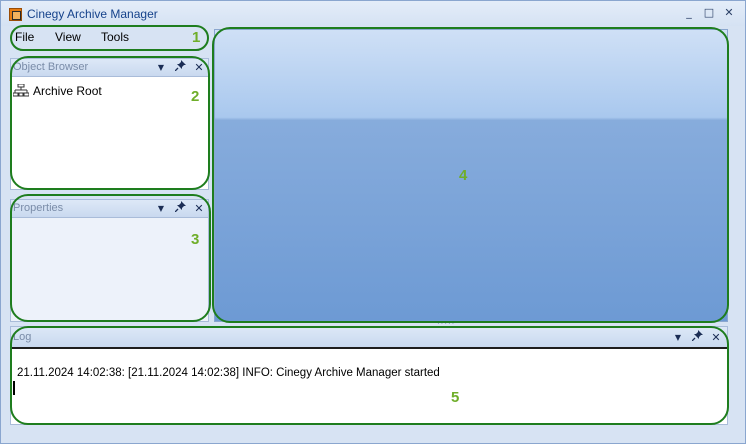  I want to click on maximize-button: □, so click(709, 13).